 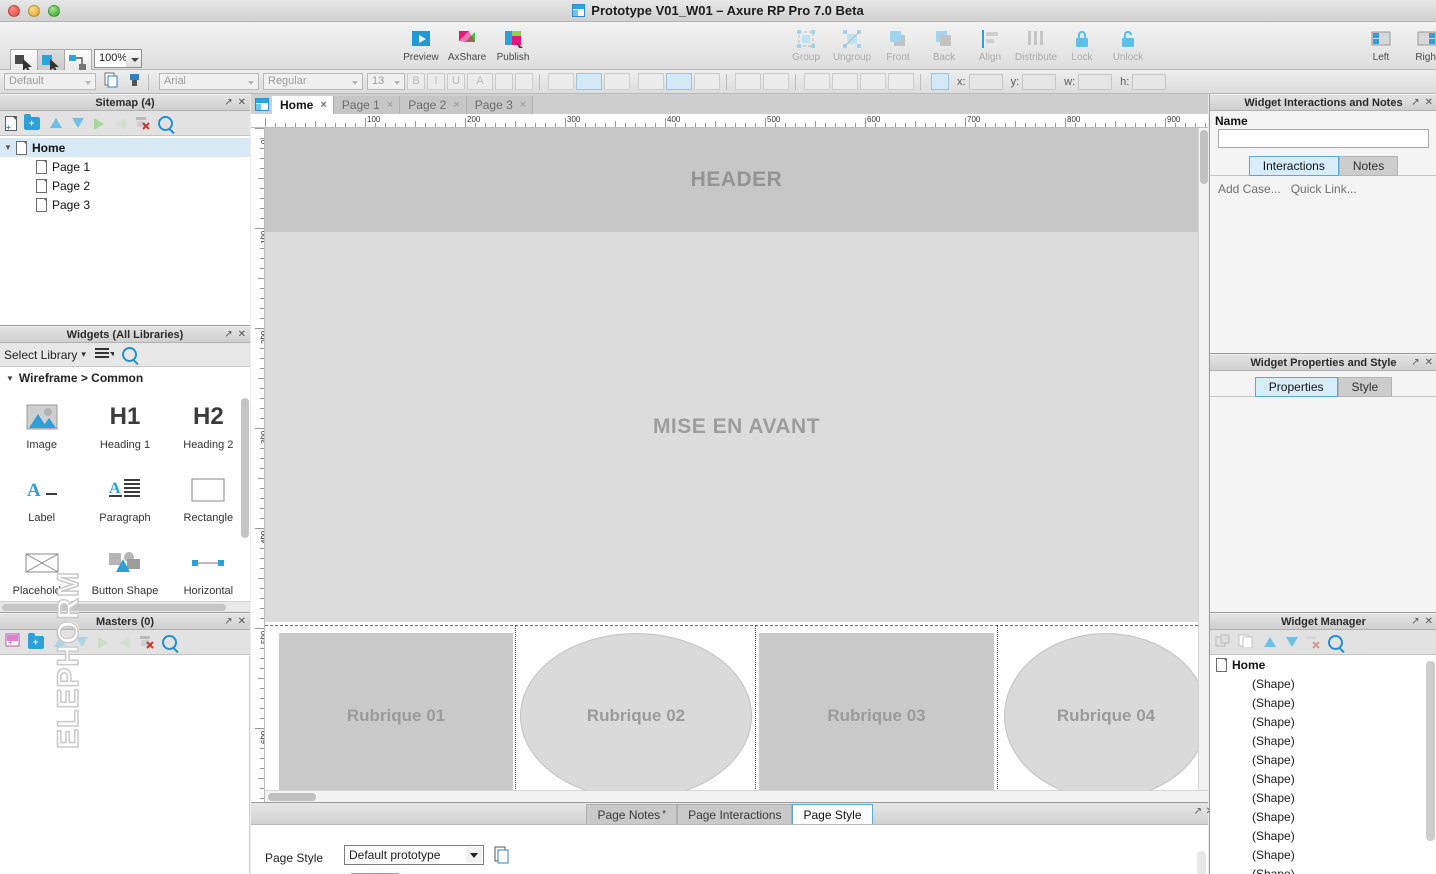 I want to click on close-window-button, so click(x=14, y=11).